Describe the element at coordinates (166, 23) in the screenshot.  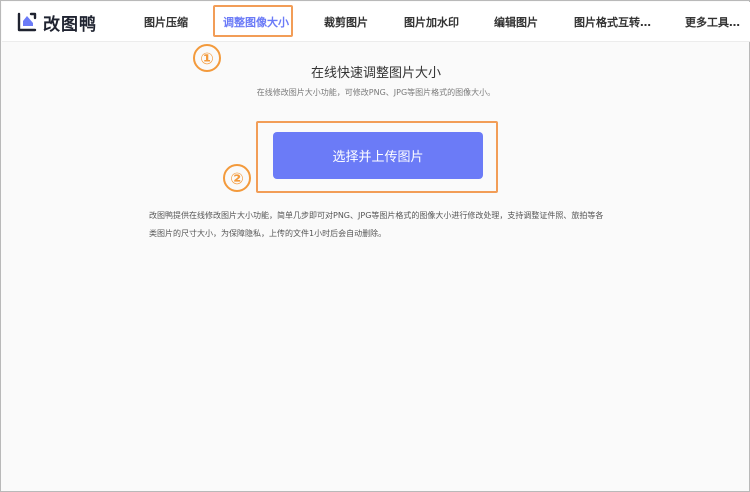
I see `nav-image-compress: 图片压缩` at that location.